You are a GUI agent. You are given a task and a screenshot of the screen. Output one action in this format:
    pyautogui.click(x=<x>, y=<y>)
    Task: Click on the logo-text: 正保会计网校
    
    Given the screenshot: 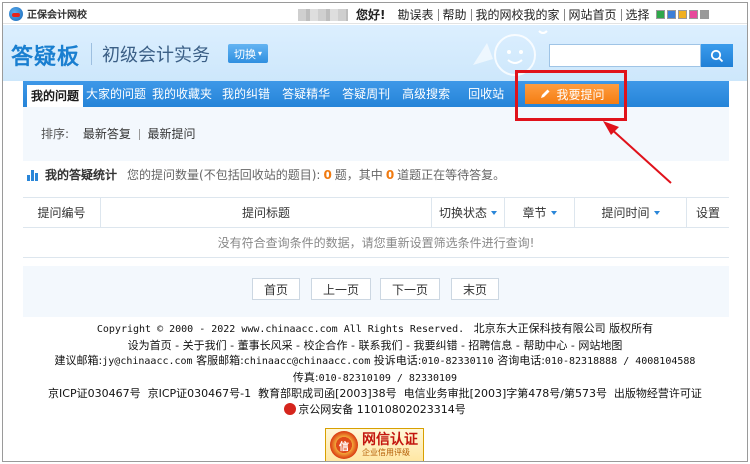 What is the action you would take?
    pyautogui.click(x=57, y=15)
    